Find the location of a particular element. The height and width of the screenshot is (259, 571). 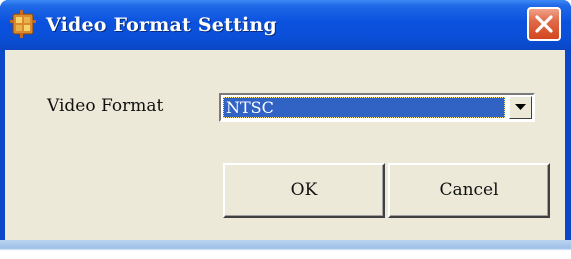

app-icon is located at coordinates (23, 24).